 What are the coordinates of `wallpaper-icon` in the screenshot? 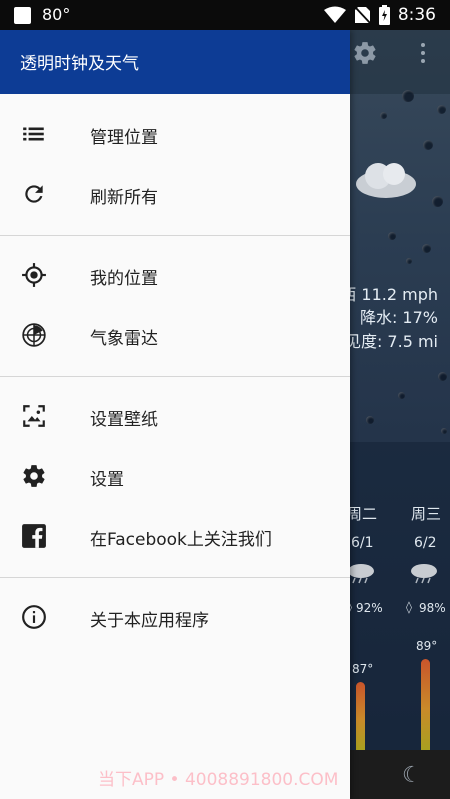 It's located at (34, 416).